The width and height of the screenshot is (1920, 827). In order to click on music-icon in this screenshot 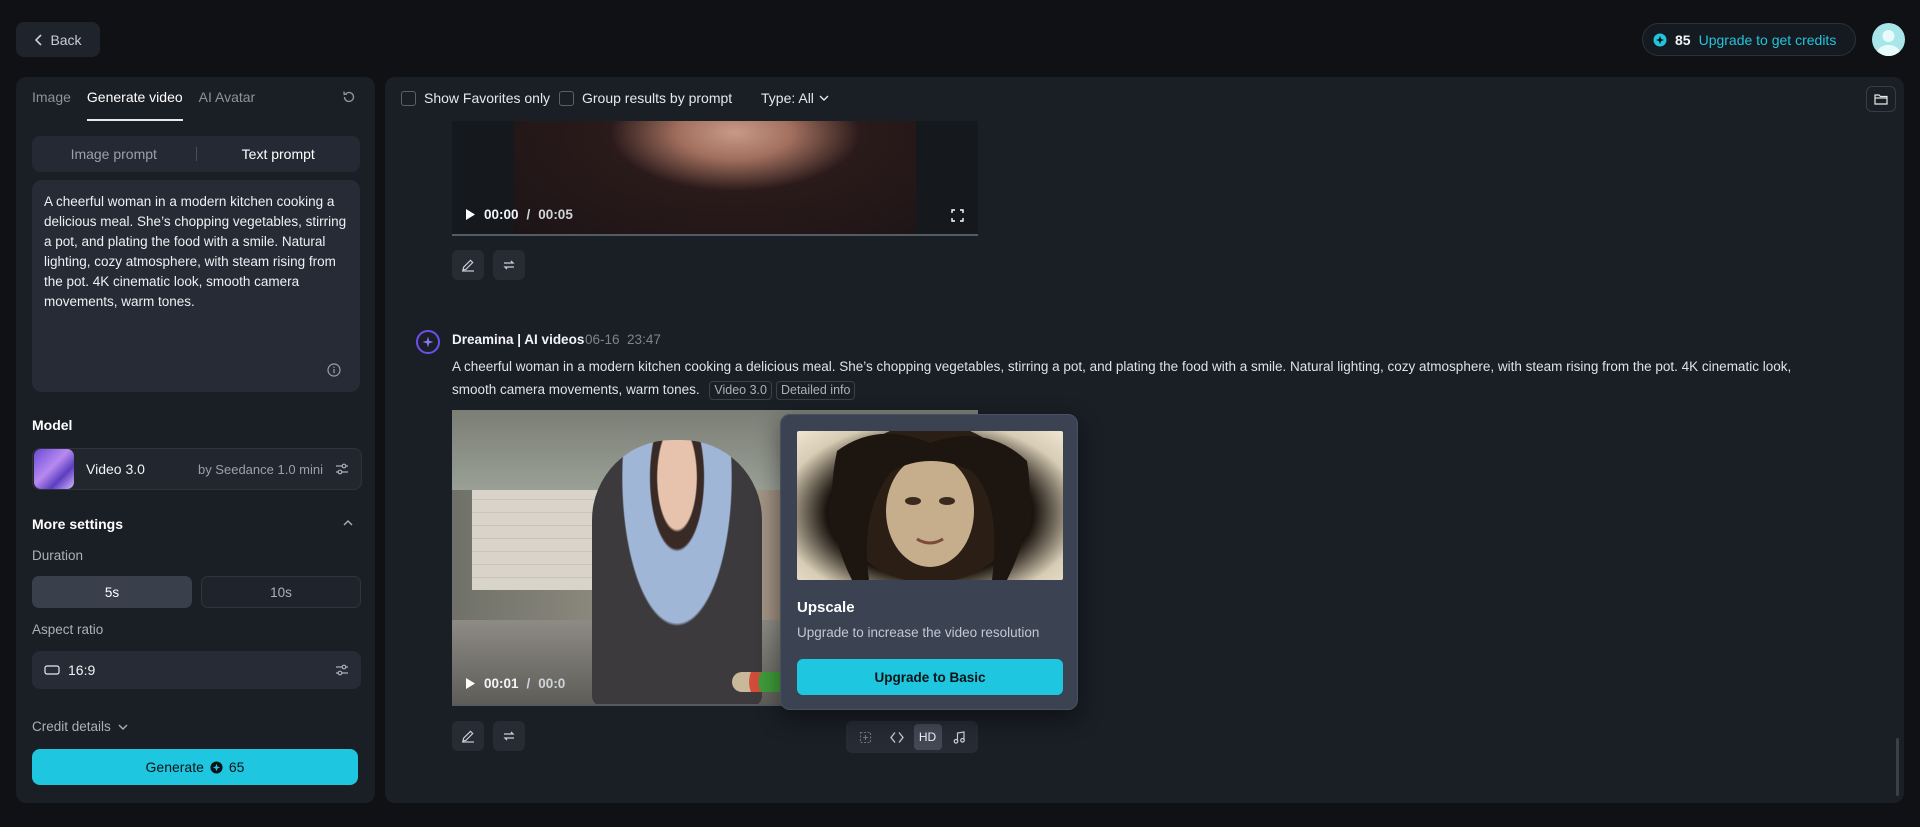, I will do `click(959, 737)`.